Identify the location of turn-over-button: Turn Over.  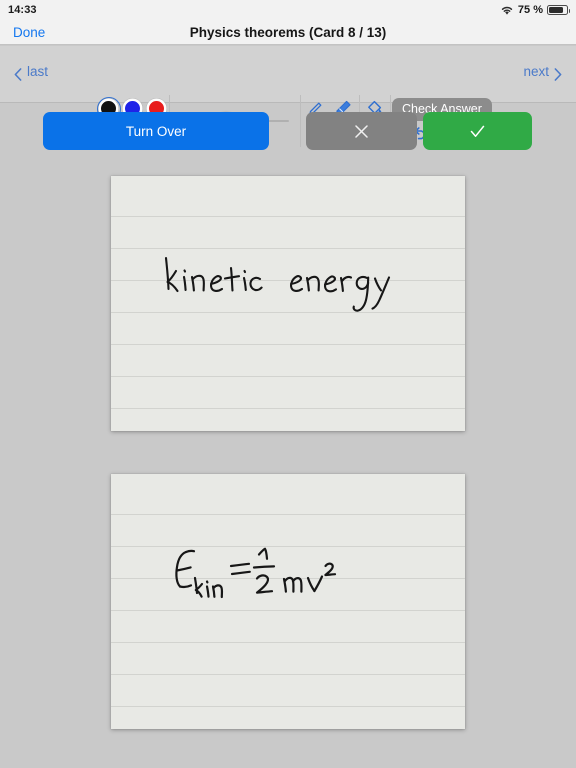
(156, 131).